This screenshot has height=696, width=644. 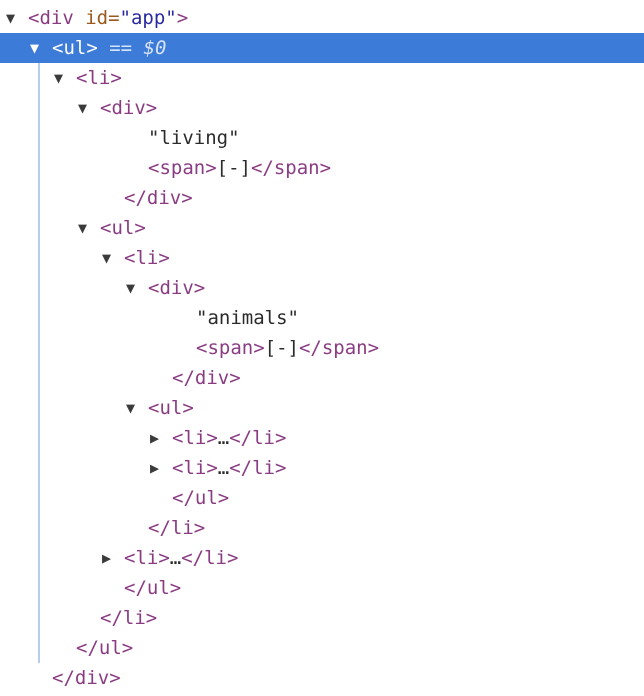 I want to click on attribute-name: id=, so click(x=96, y=18).